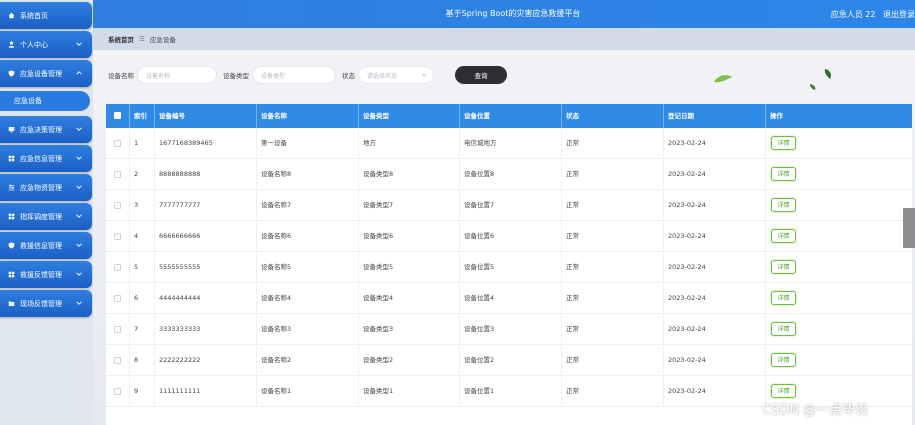 Image resolution: width=915 pixels, height=425 pixels. Describe the element at coordinates (121, 39) in the screenshot. I see `breadcrumb-home: 系统首页` at that location.